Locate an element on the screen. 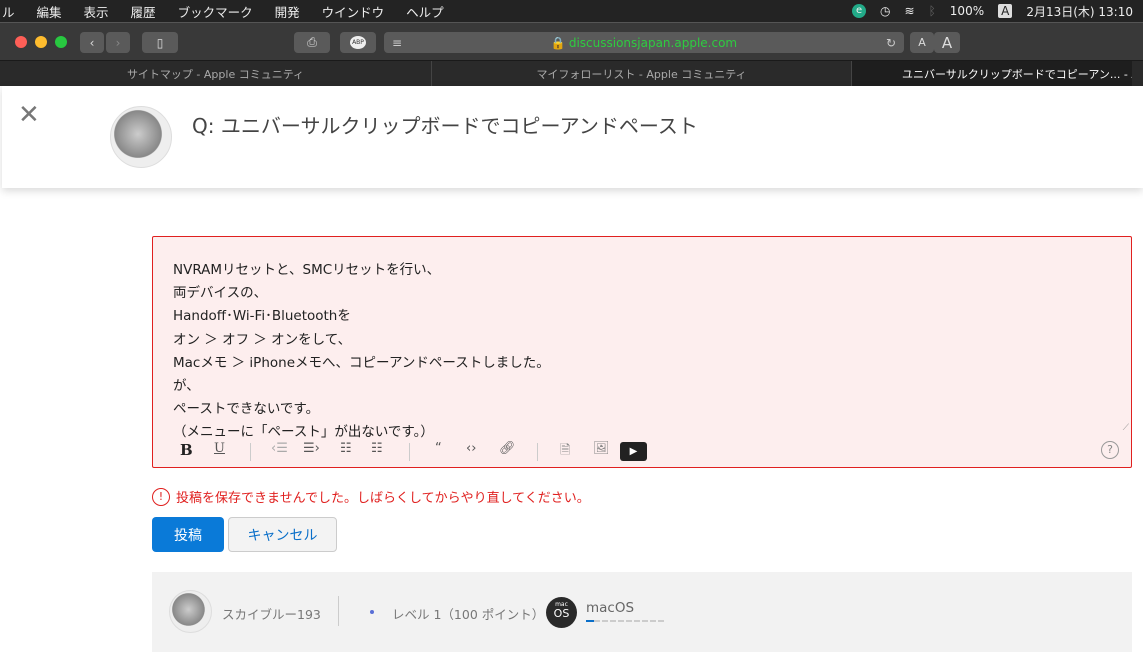 This screenshot has height=652, width=1143. editor-line: Macメモ ＞ iPhoneメモへ、コピーアンドペーストしました。 is located at coordinates (361, 362).